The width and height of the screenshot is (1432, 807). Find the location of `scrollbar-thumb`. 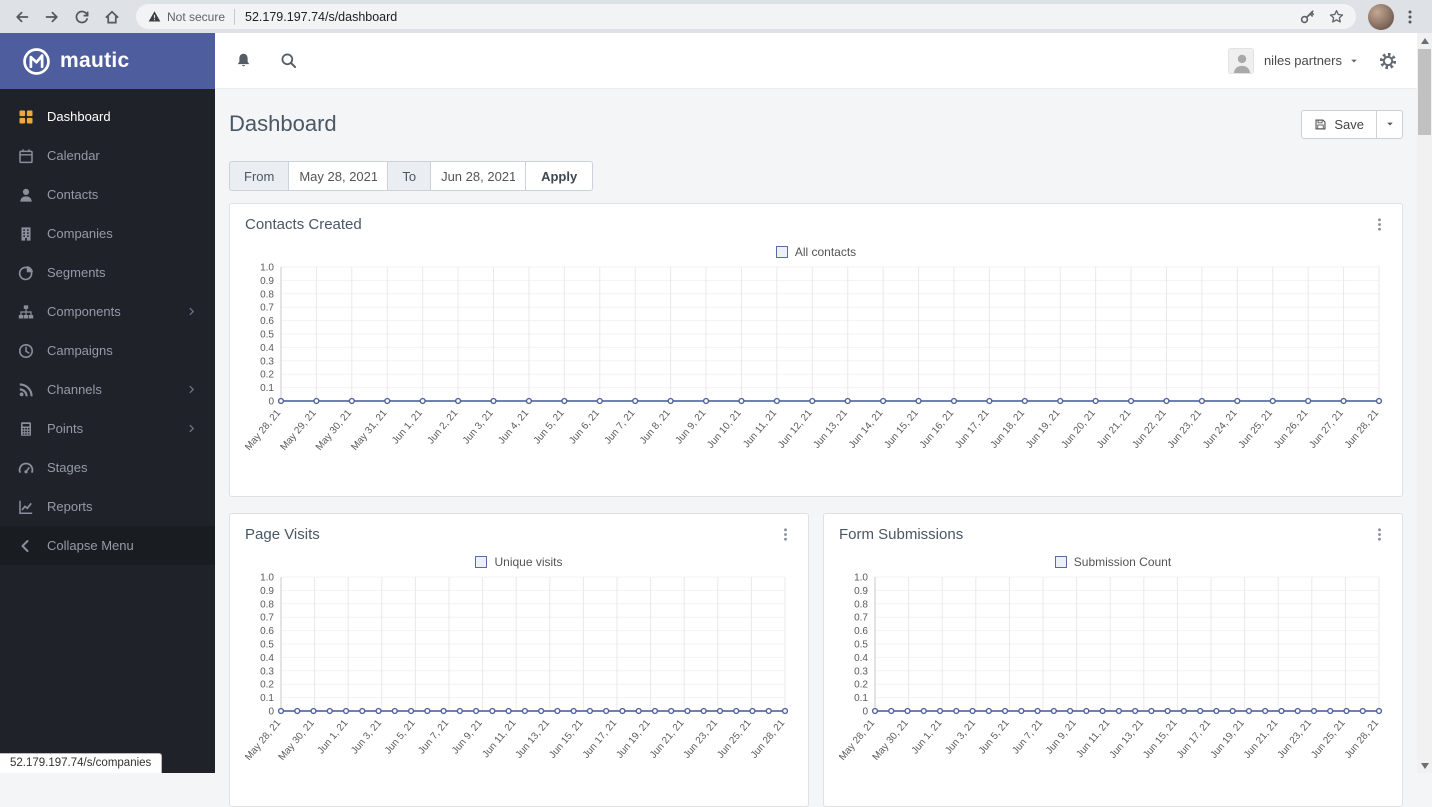

scrollbar-thumb is located at coordinates (1424, 92).